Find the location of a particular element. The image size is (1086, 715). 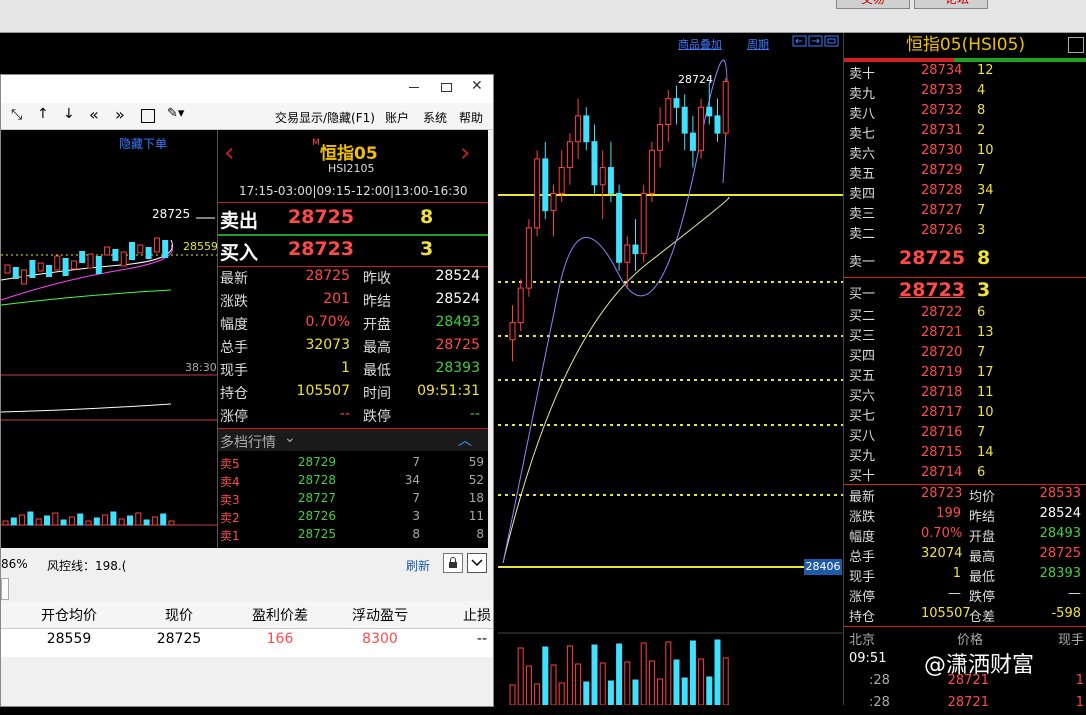

ask-row: 卖三 28727 7 is located at coordinates (966, 213).